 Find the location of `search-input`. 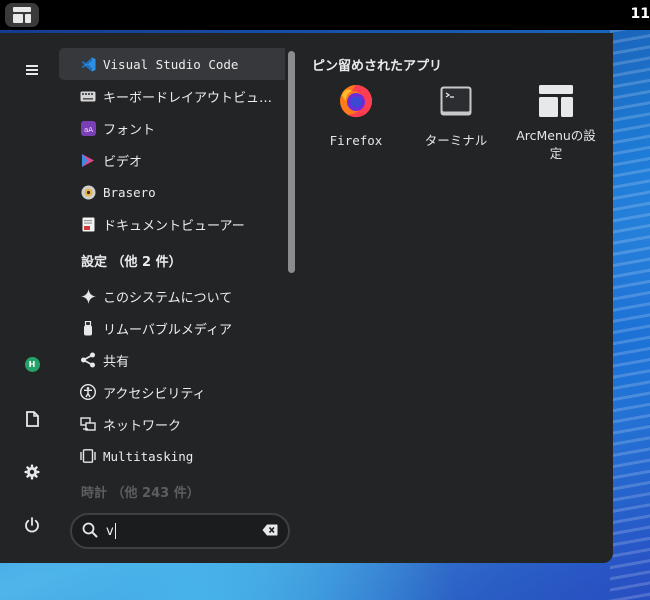

search-input is located at coordinates (176, 531).